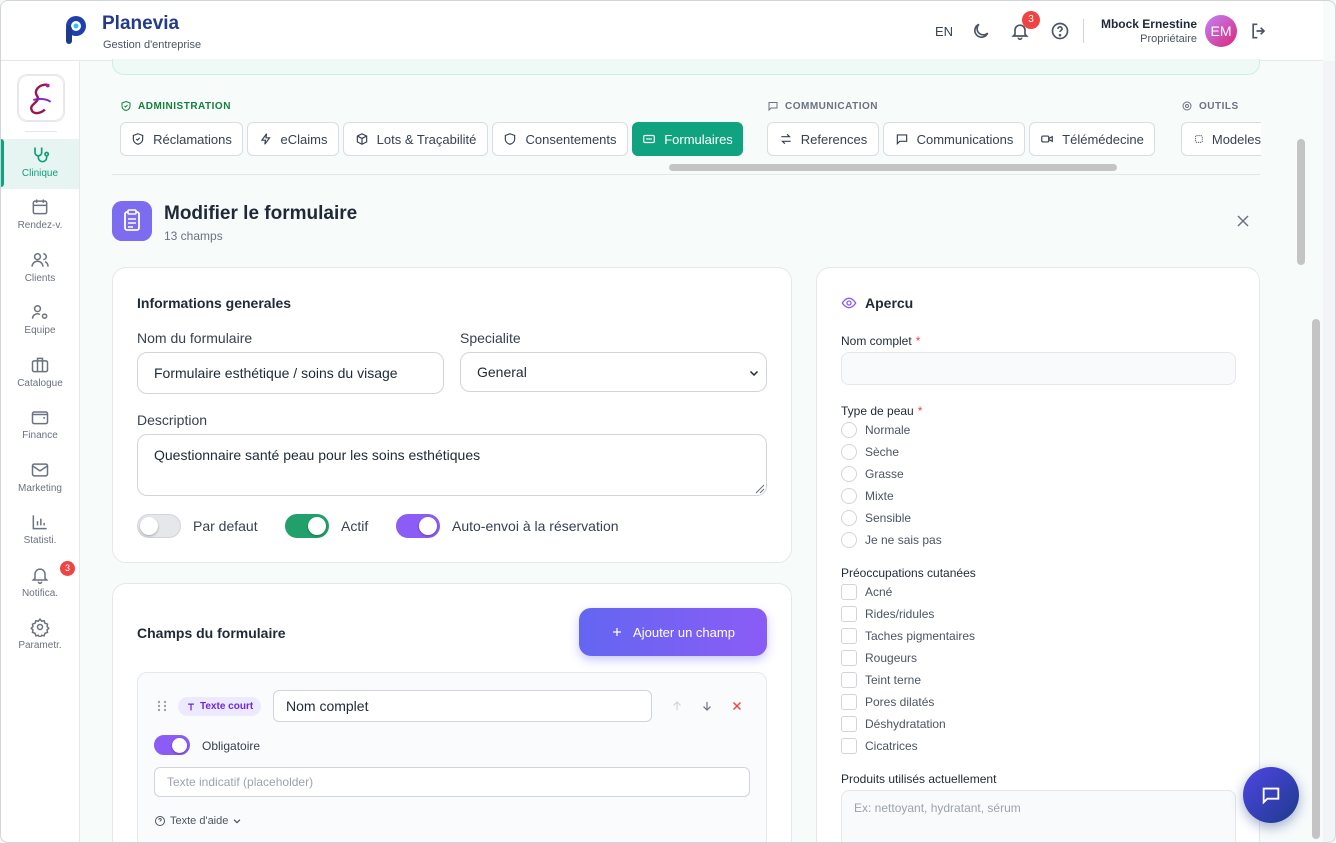 This screenshot has height=843, width=1336. I want to click on sidebar-item-finance: Finance, so click(40, 426).